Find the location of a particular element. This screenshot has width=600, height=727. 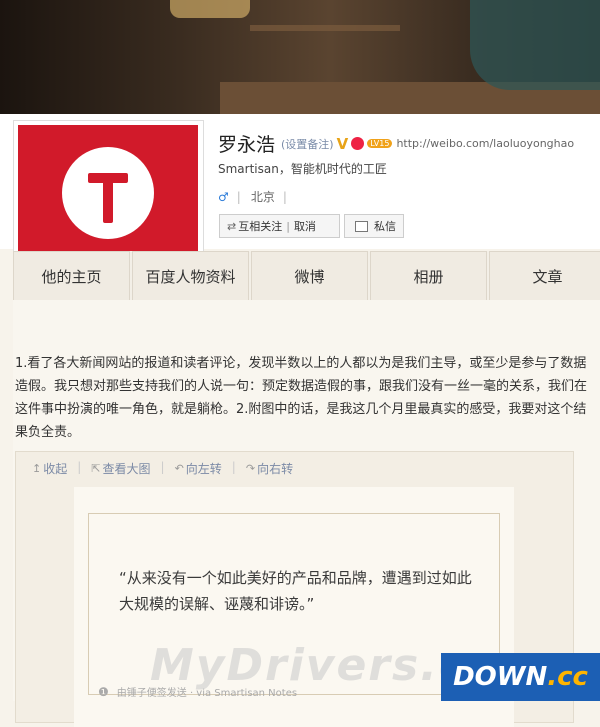

rotate-left-button: ↶ 向左转 is located at coordinates (198, 468).